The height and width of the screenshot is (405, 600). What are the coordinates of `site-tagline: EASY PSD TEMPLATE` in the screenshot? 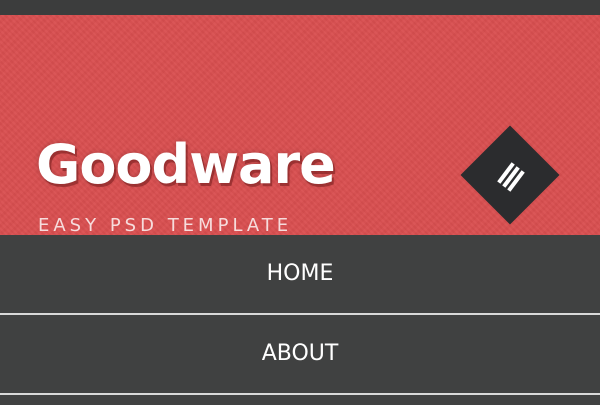 It's located at (165, 225).